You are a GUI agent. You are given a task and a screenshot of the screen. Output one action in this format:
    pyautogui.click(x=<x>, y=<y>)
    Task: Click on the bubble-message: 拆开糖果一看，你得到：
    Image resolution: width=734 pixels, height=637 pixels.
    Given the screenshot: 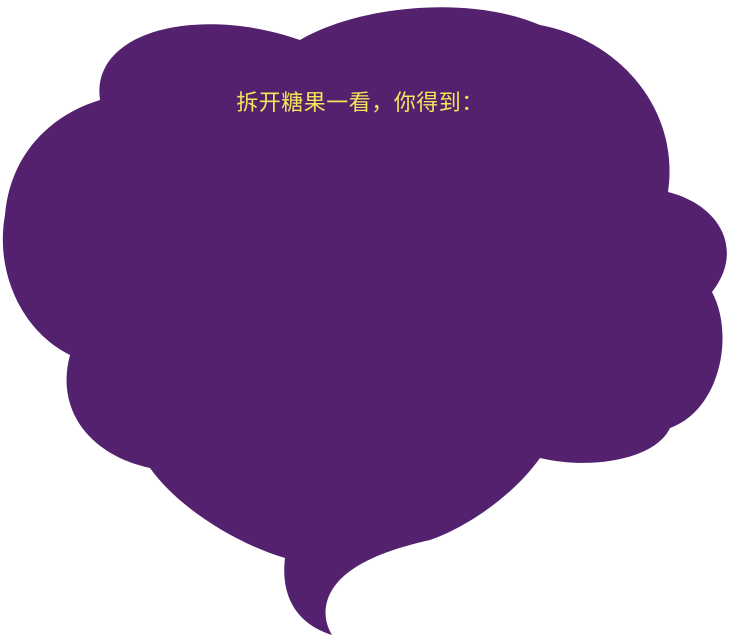 What is the action you would take?
    pyautogui.click(x=360, y=103)
    